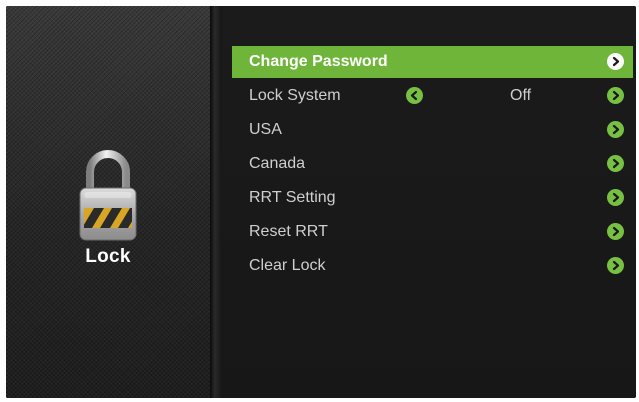 This screenshot has width=639, height=402. What do you see at coordinates (432, 96) in the screenshot?
I see `menu-item-lock-system: Lock System Off` at bounding box center [432, 96].